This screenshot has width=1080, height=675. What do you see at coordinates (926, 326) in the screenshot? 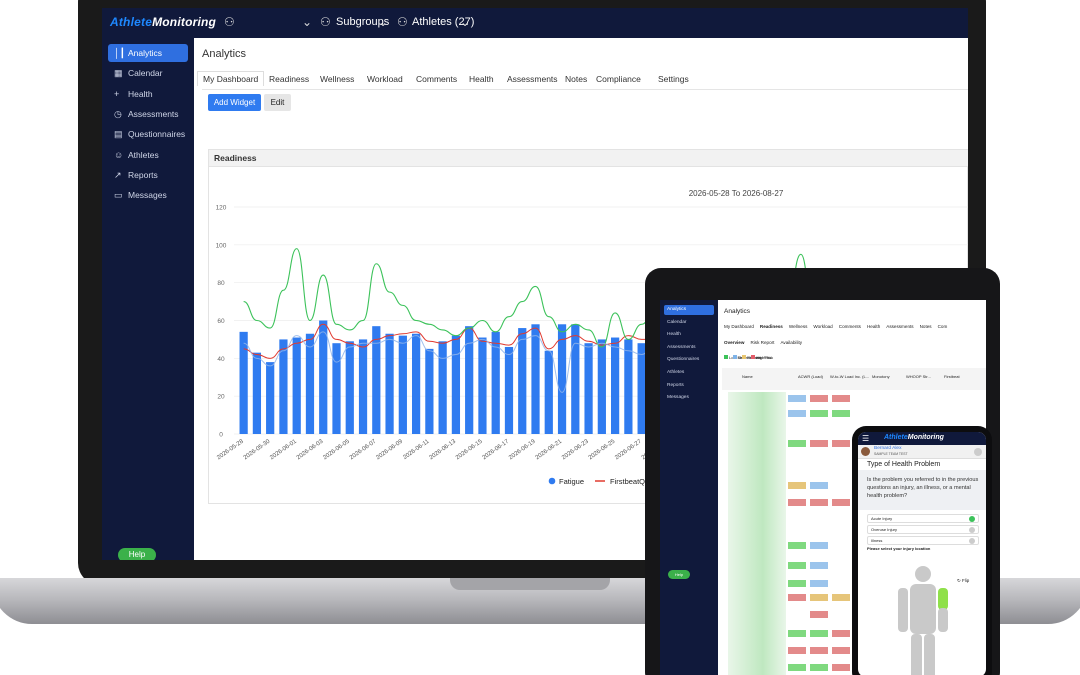
I see `tablet-tab-notes: Notes` at bounding box center [926, 326].